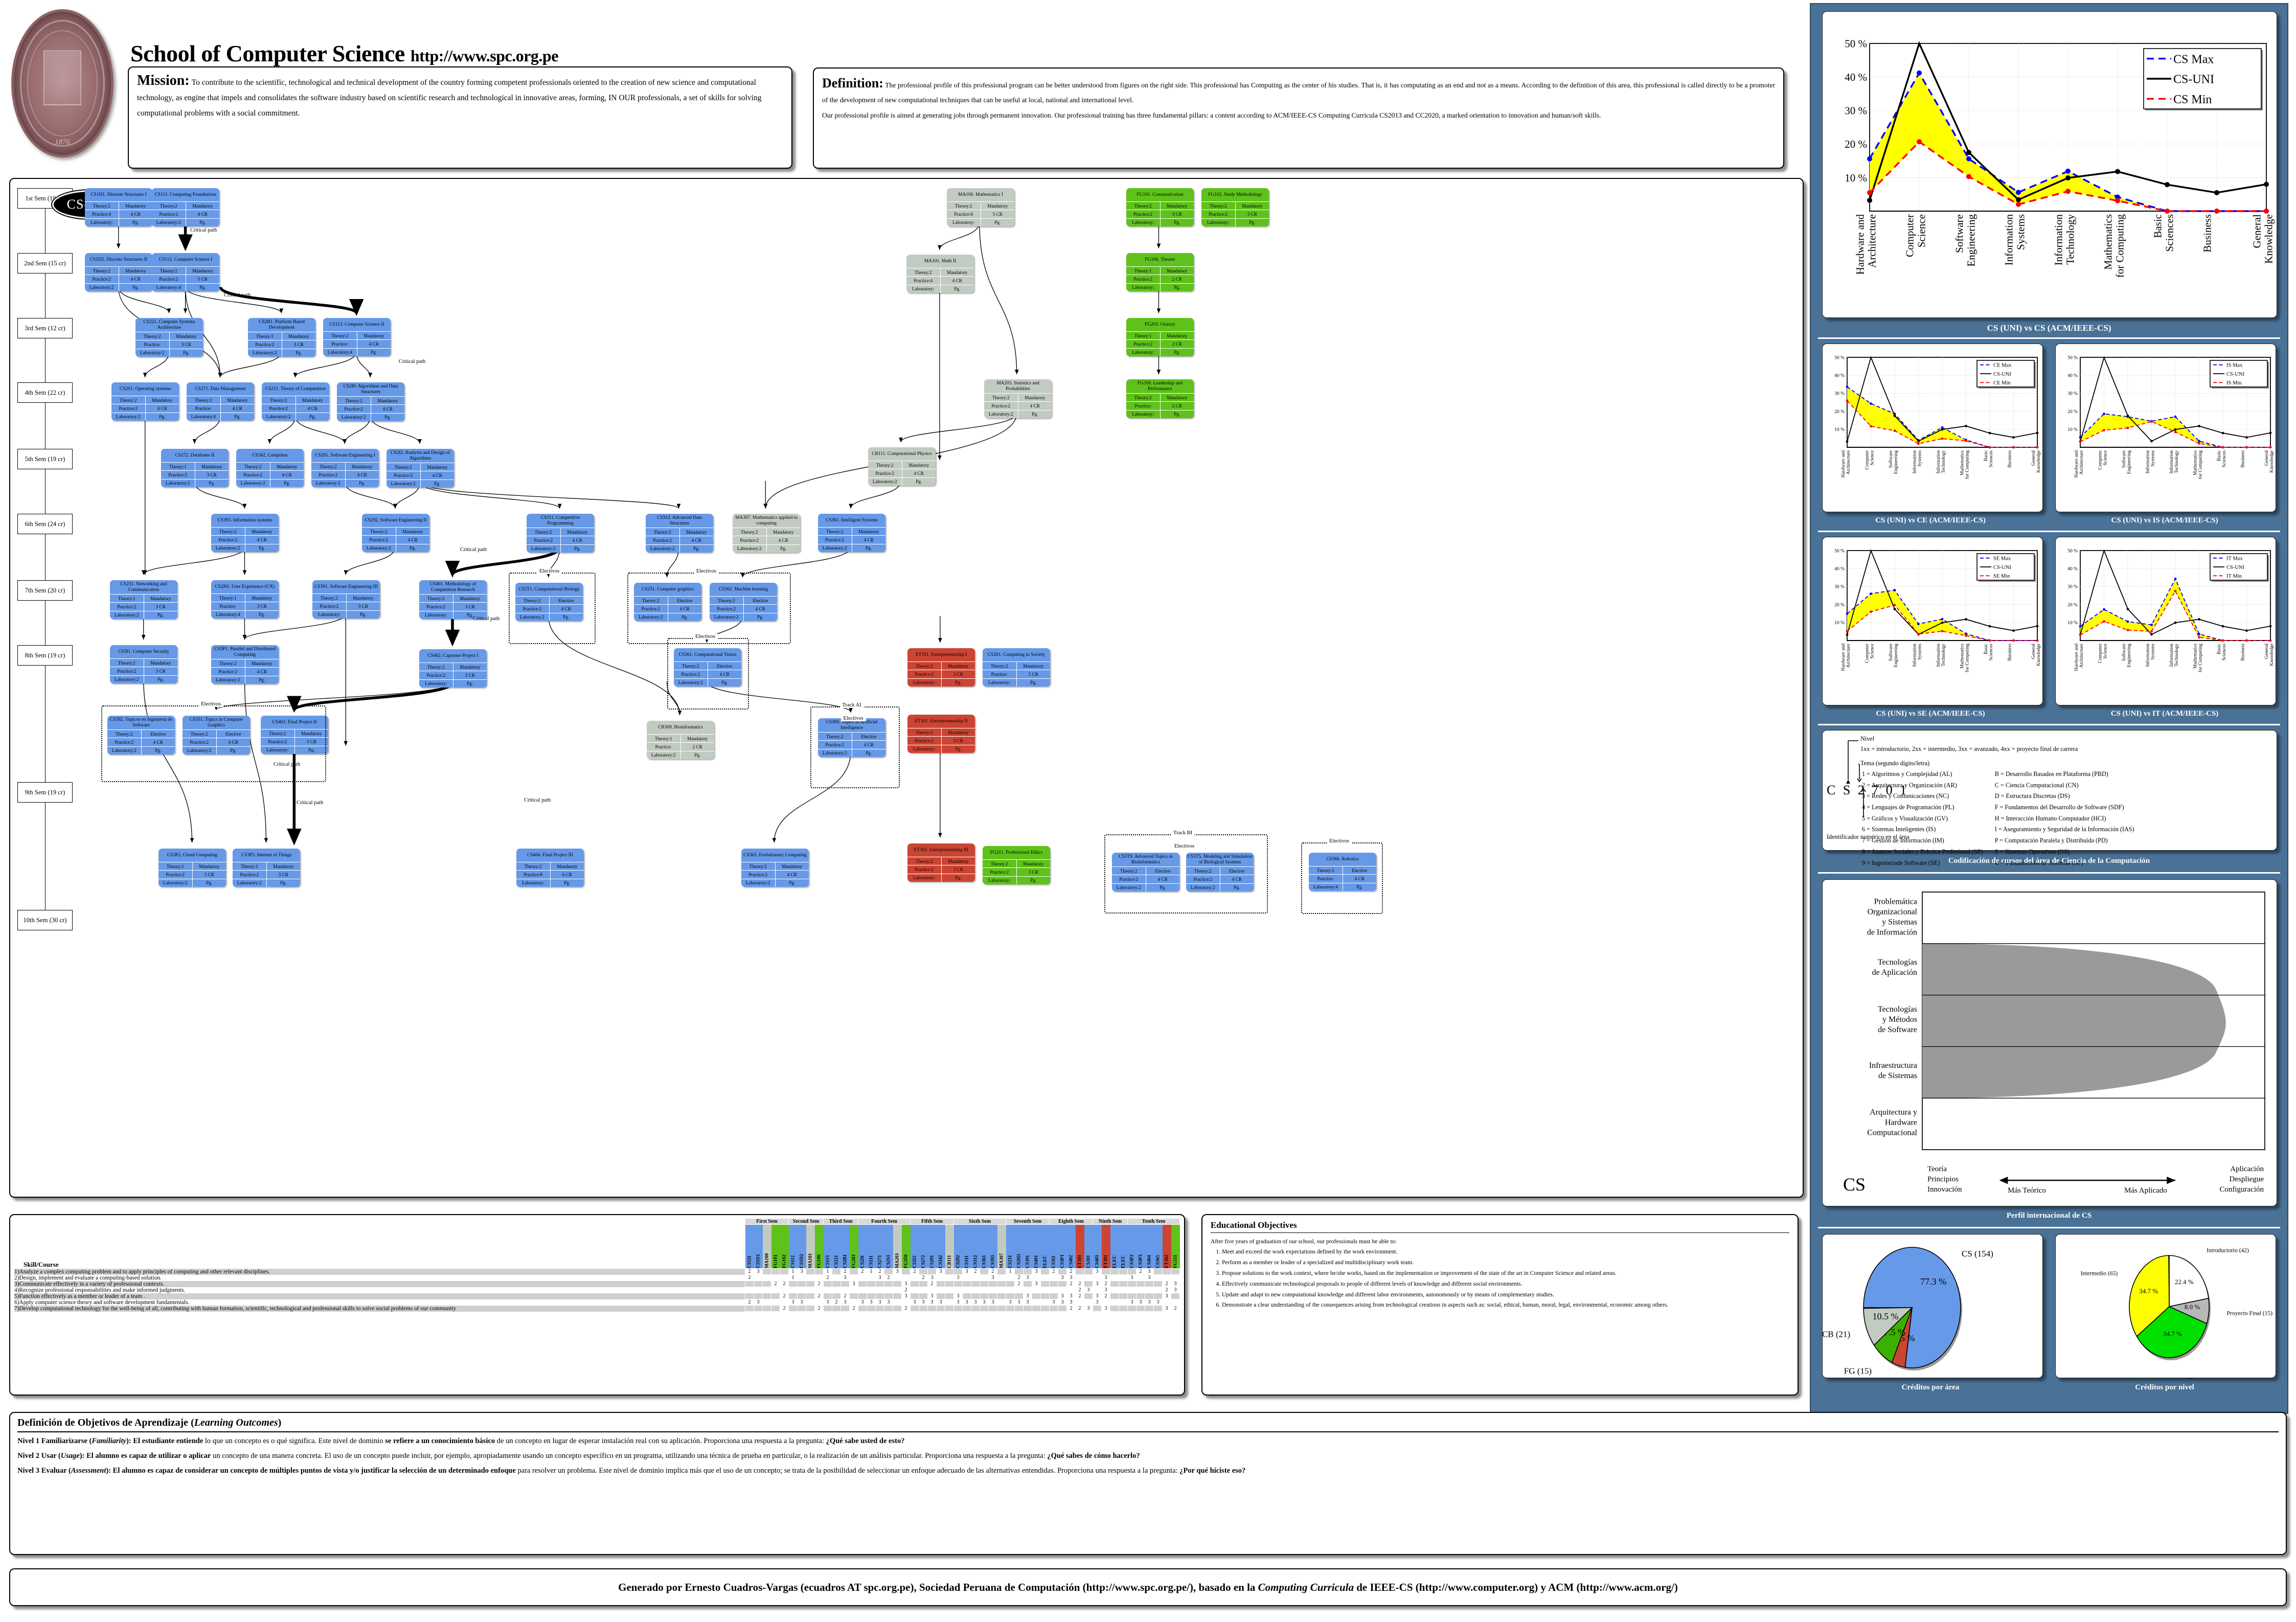 The width and height of the screenshot is (2296, 1622). Describe the element at coordinates (220, 389) in the screenshot. I see `course-name: CS271. Data Management` at that location.